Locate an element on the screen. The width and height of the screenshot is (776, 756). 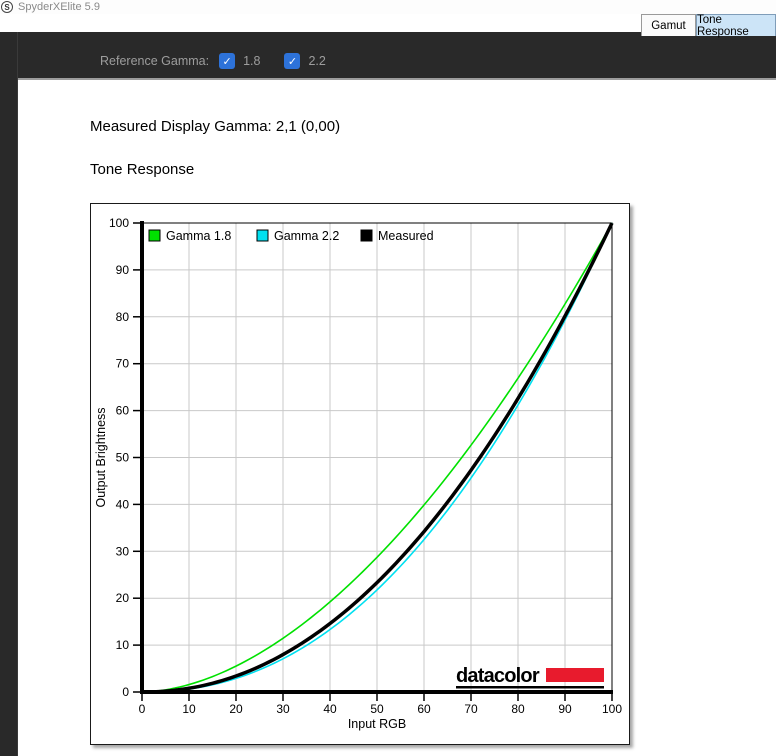
y-tick-label: 10 is located at coordinates (123, 645).